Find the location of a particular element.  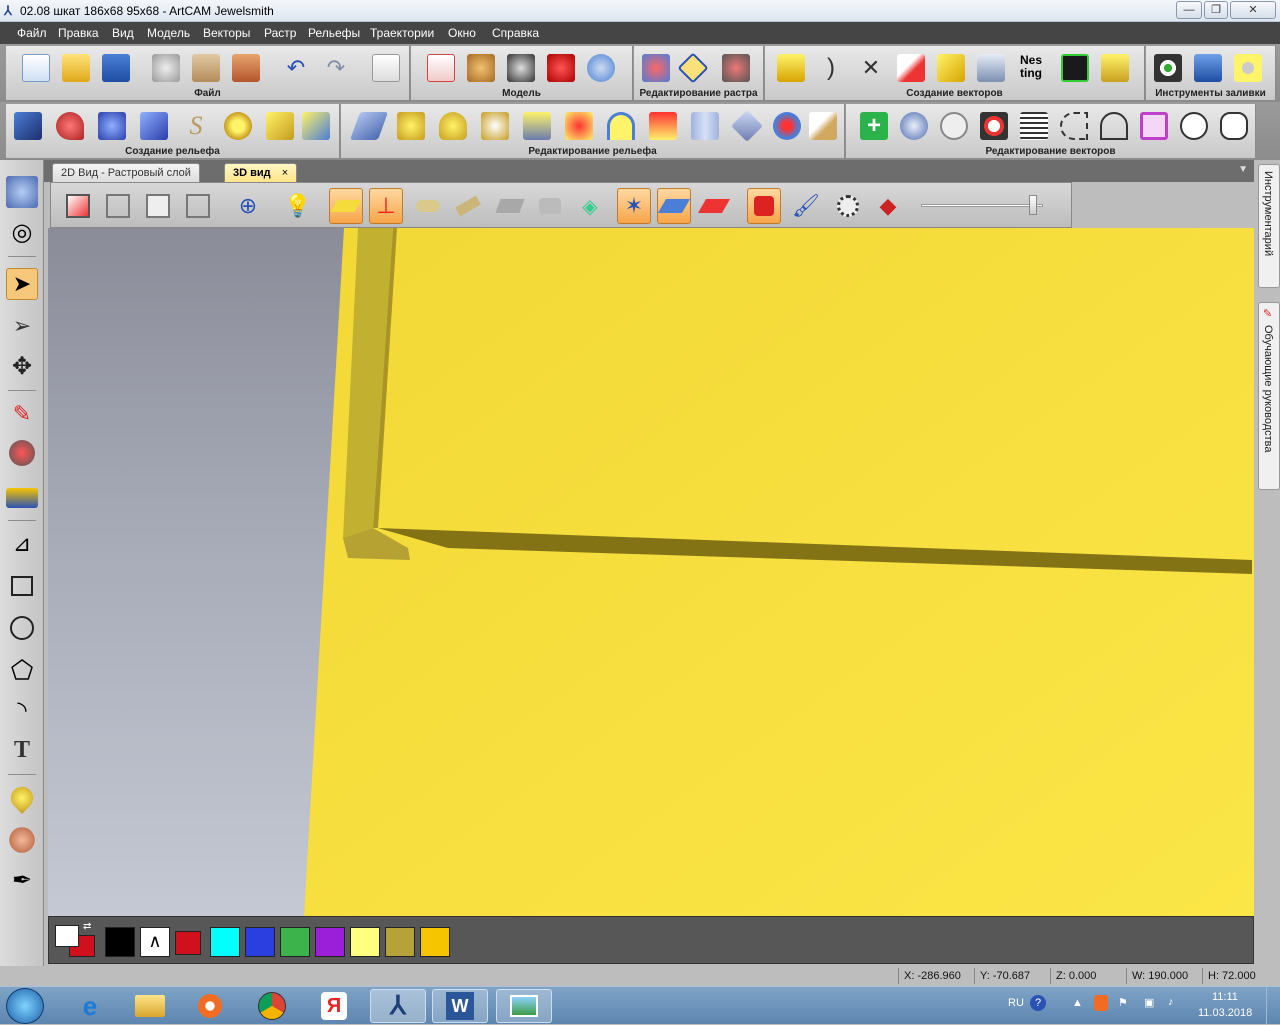

word-taskbar-icon: W is located at coordinates (460, 1006).